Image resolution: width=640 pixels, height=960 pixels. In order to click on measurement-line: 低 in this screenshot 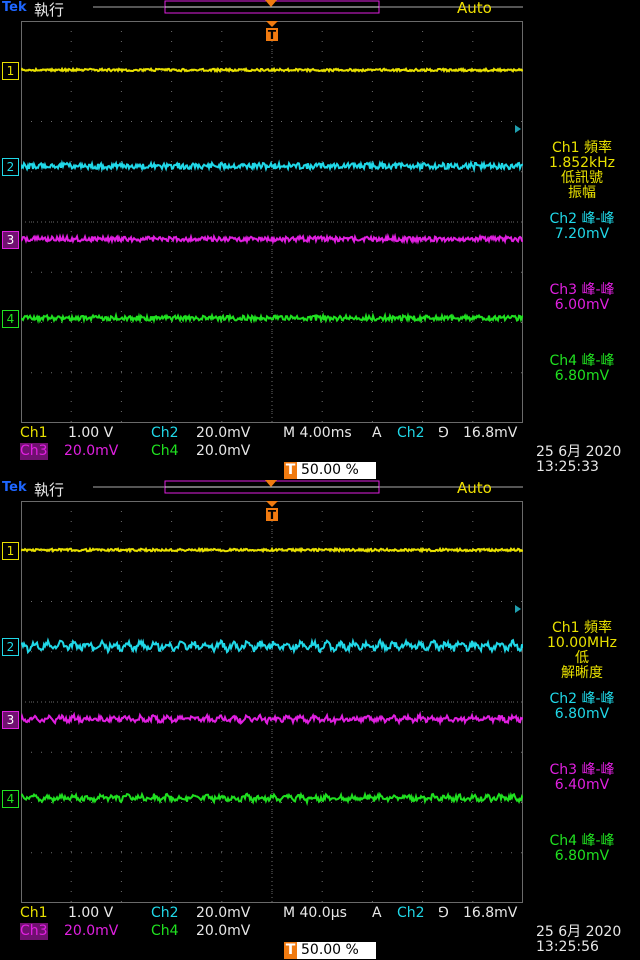, I will do `click(582, 658)`.